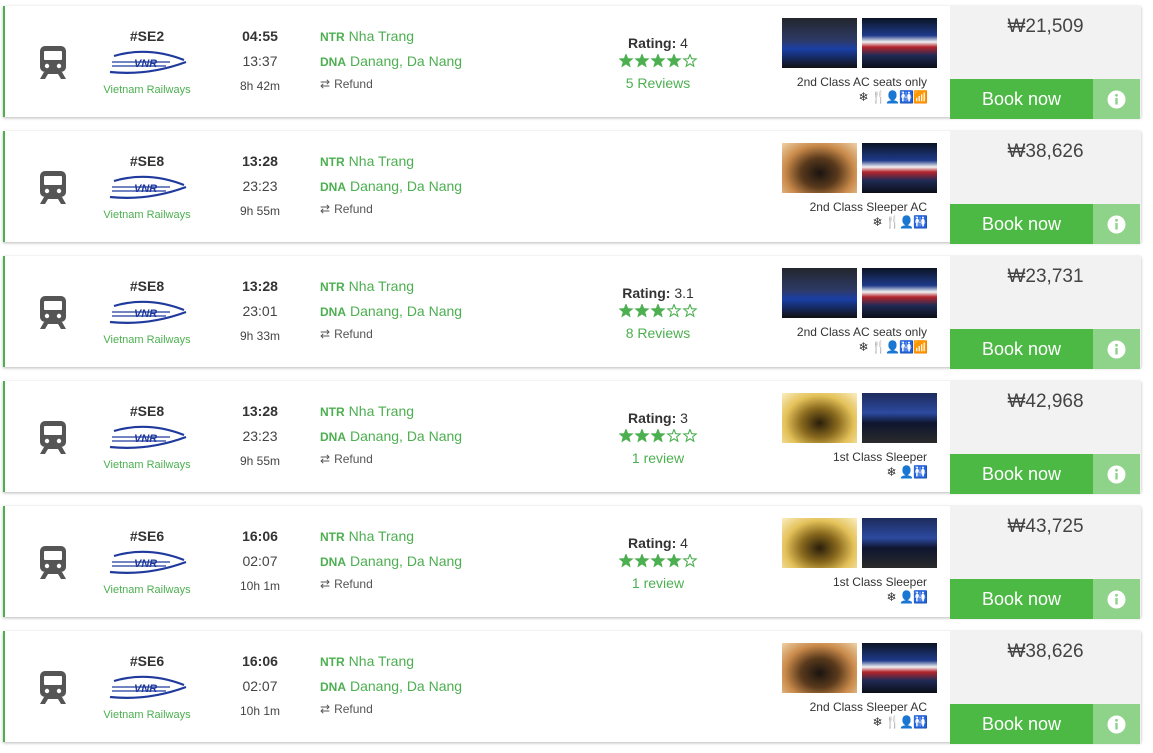 The height and width of the screenshot is (753, 1153). Describe the element at coordinates (658, 333) in the screenshot. I see `reviews-link: 8 Reviews` at that location.